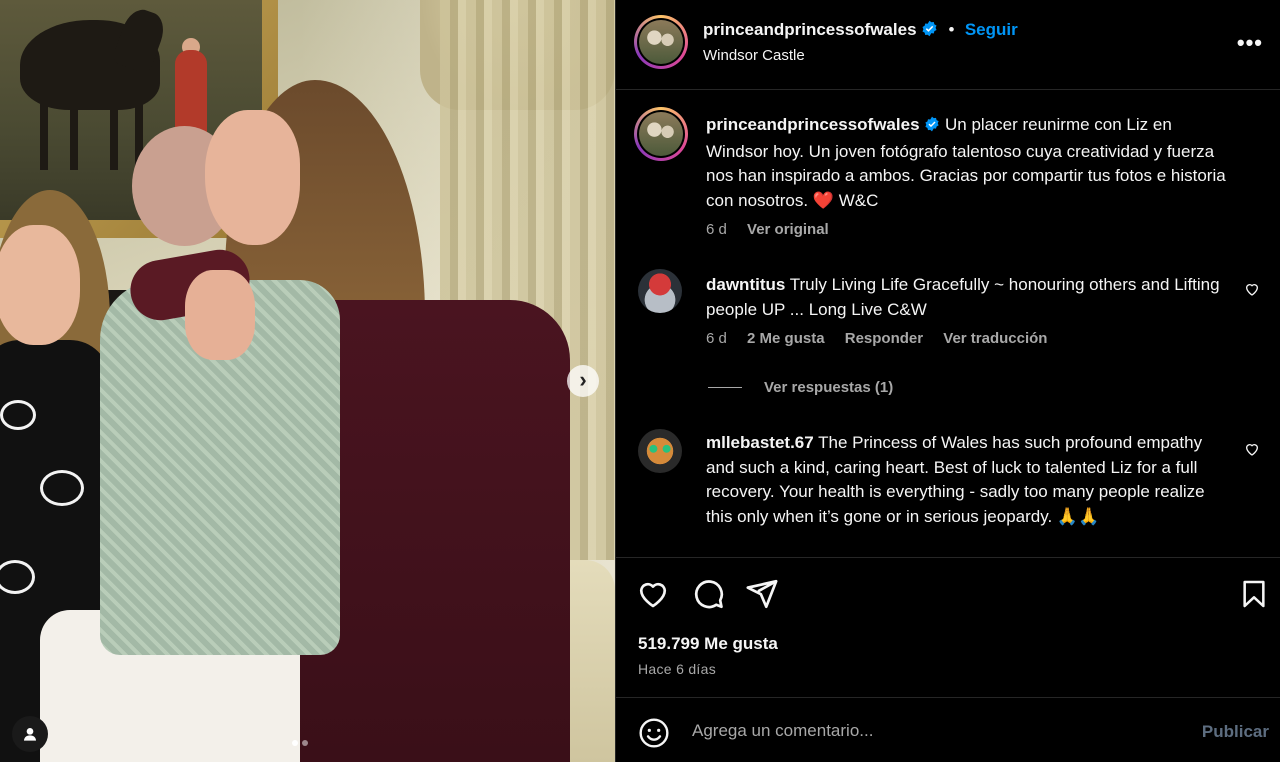  Describe the element at coordinates (754, 55) in the screenshot. I see `post-location: Windsor Castle` at that location.